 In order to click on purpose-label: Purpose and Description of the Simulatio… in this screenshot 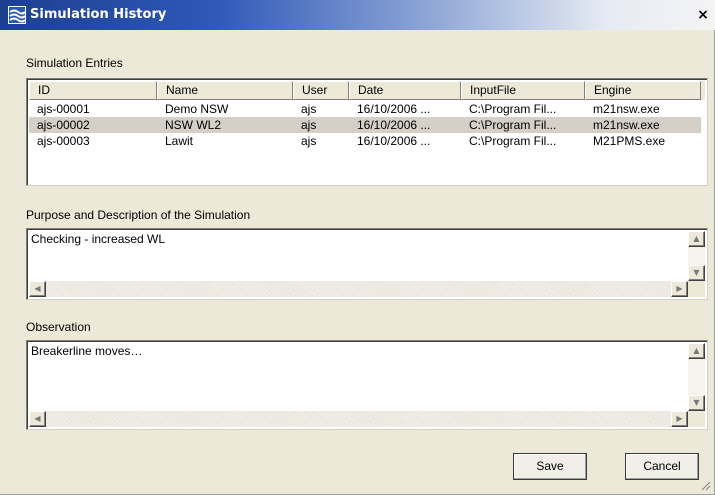, I will do `click(138, 215)`.